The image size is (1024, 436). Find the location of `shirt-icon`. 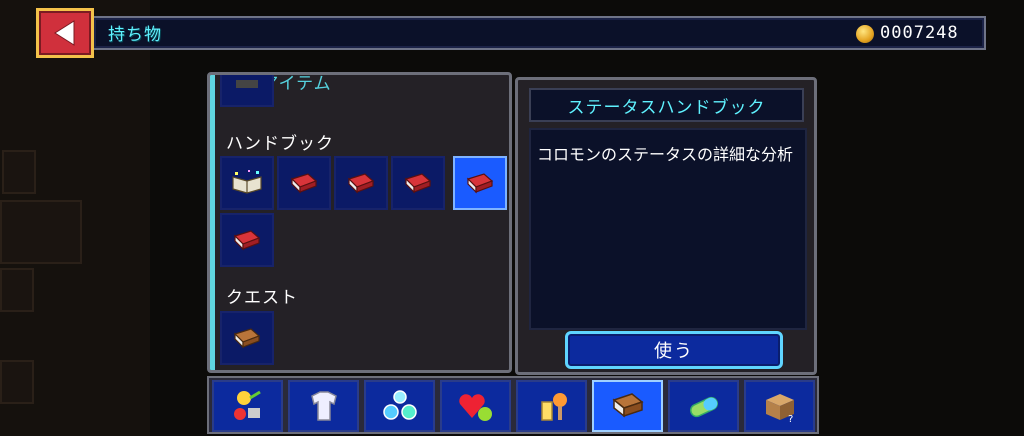

shirt-icon is located at coordinates (323, 406).